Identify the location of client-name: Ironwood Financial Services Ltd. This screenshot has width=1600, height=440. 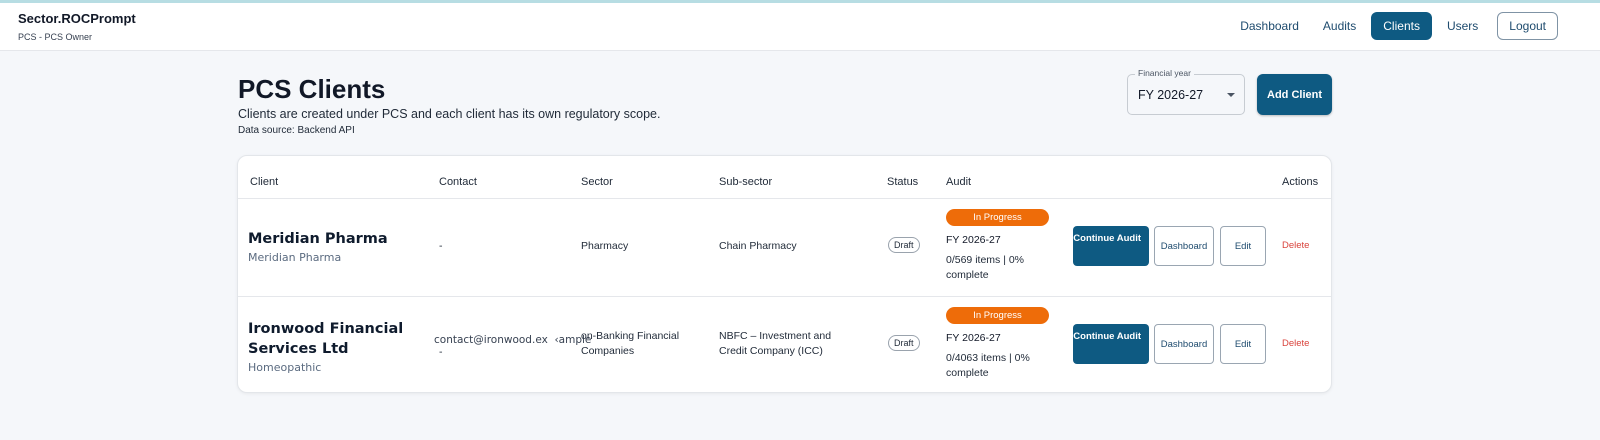
(326, 339).